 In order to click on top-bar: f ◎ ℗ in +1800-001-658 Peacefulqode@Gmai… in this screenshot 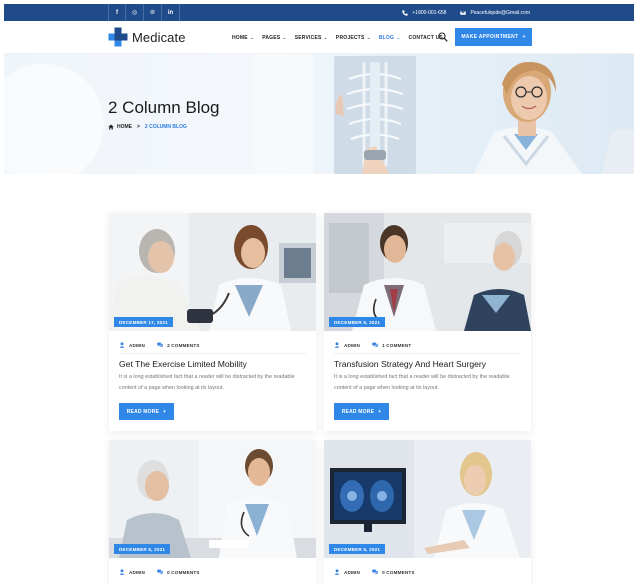, I will do `click(319, 12)`.